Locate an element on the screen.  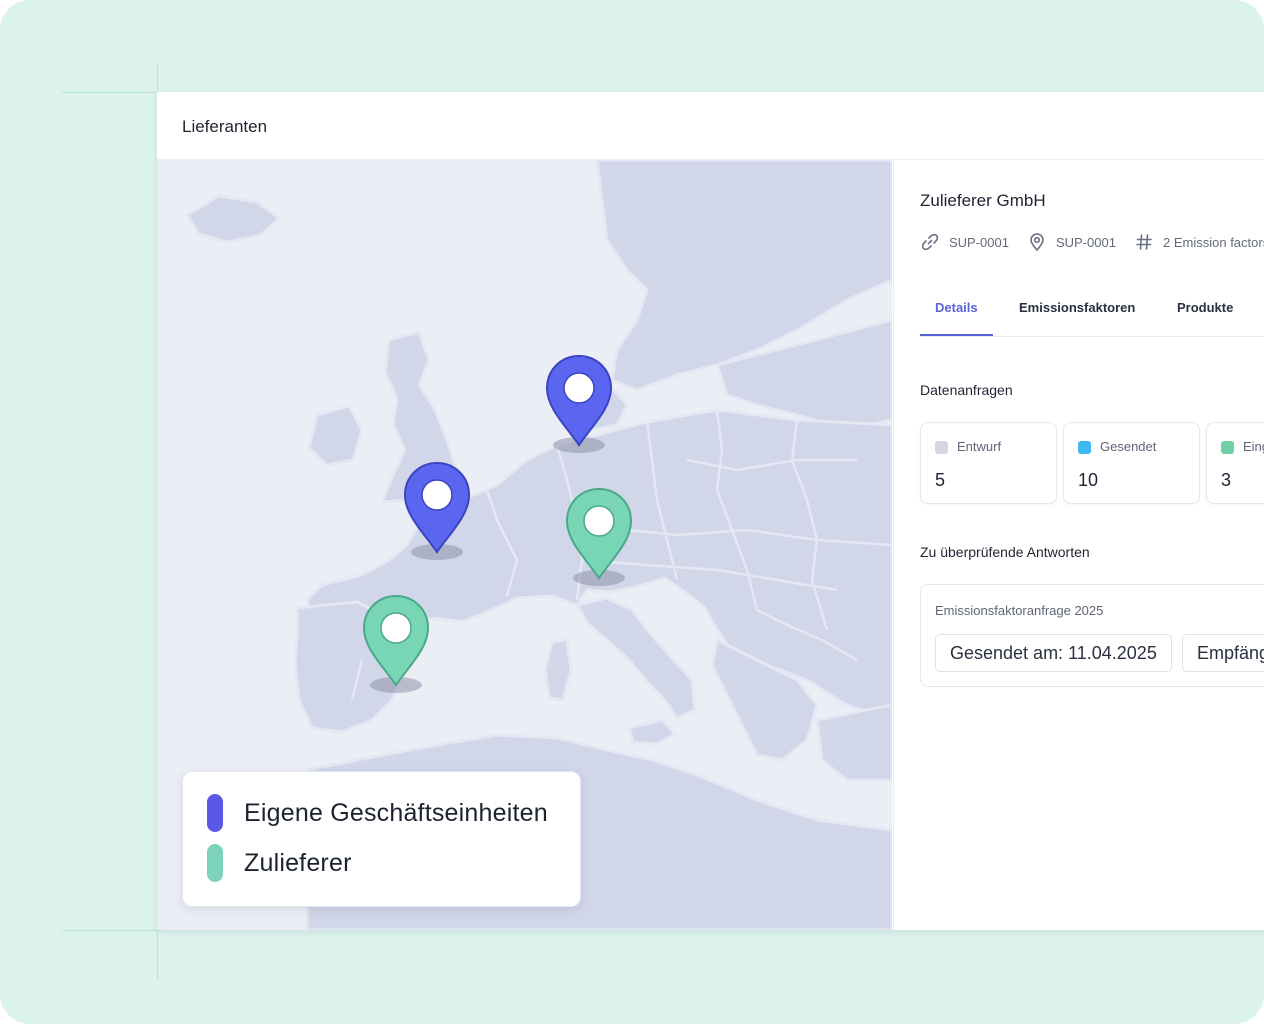
status-dot-draft is located at coordinates (941, 447).